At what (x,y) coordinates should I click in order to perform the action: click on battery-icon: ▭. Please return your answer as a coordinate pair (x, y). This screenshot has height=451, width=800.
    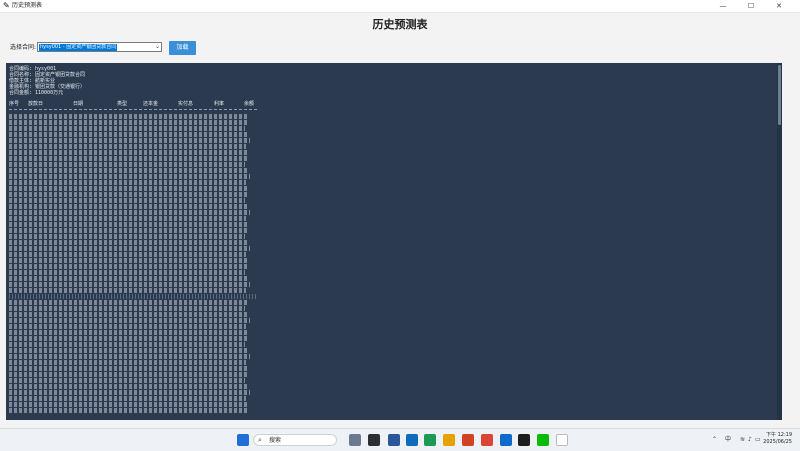
    Looking at the image, I should click on (758, 440).